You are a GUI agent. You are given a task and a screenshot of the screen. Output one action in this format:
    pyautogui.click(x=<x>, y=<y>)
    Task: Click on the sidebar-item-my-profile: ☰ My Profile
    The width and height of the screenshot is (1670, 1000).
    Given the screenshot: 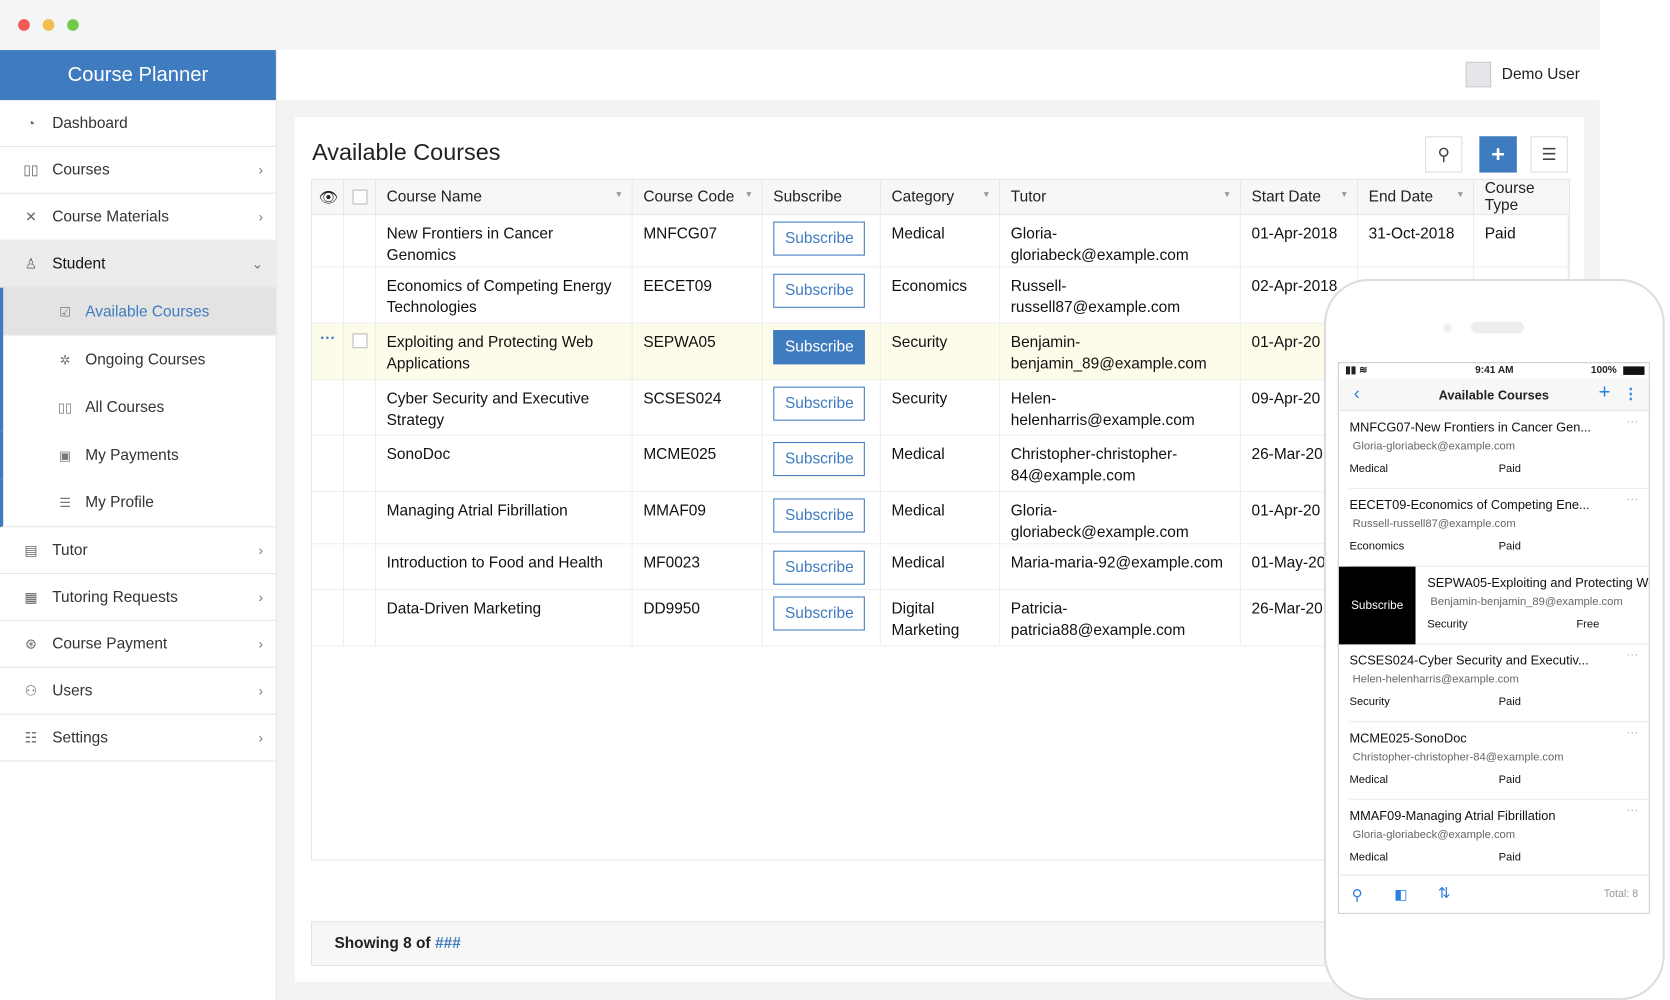 What is the action you would take?
    pyautogui.click(x=138, y=503)
    